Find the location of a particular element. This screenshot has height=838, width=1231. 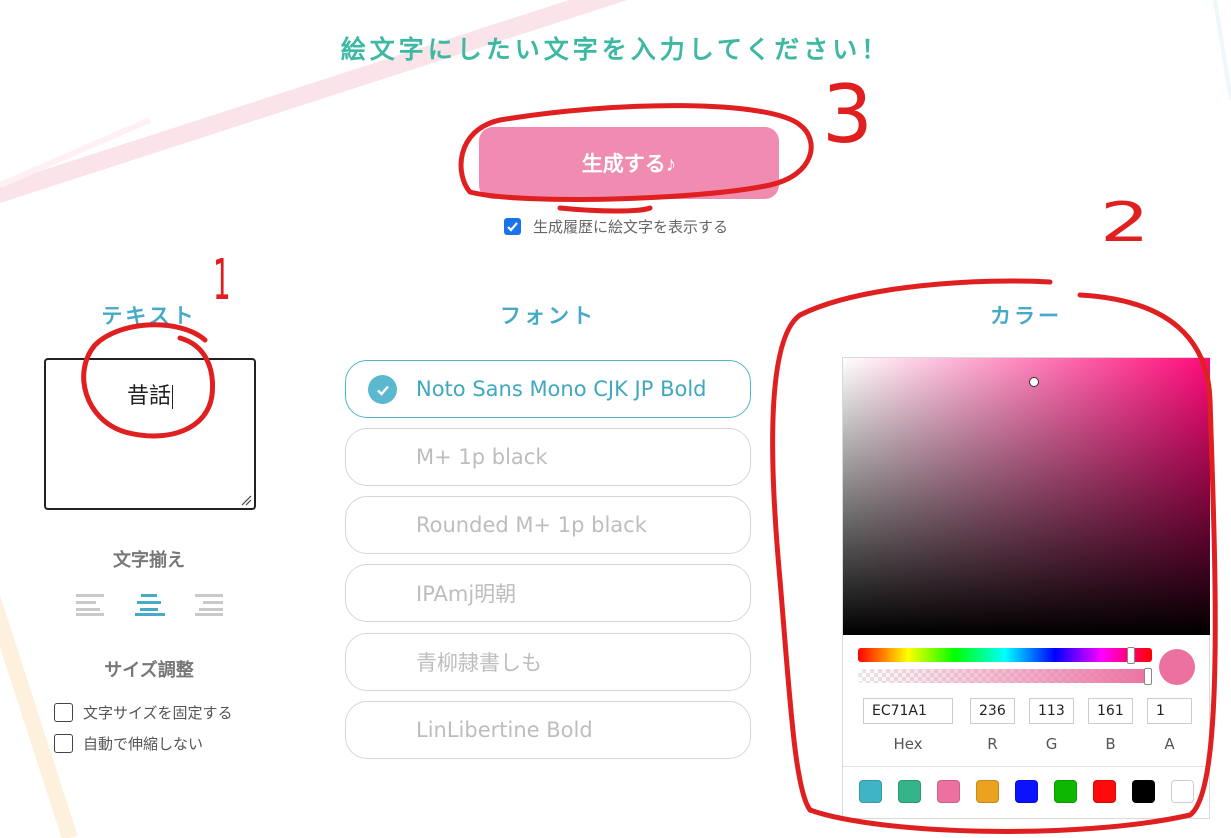

alpha-label: A is located at coordinates (1169, 744).